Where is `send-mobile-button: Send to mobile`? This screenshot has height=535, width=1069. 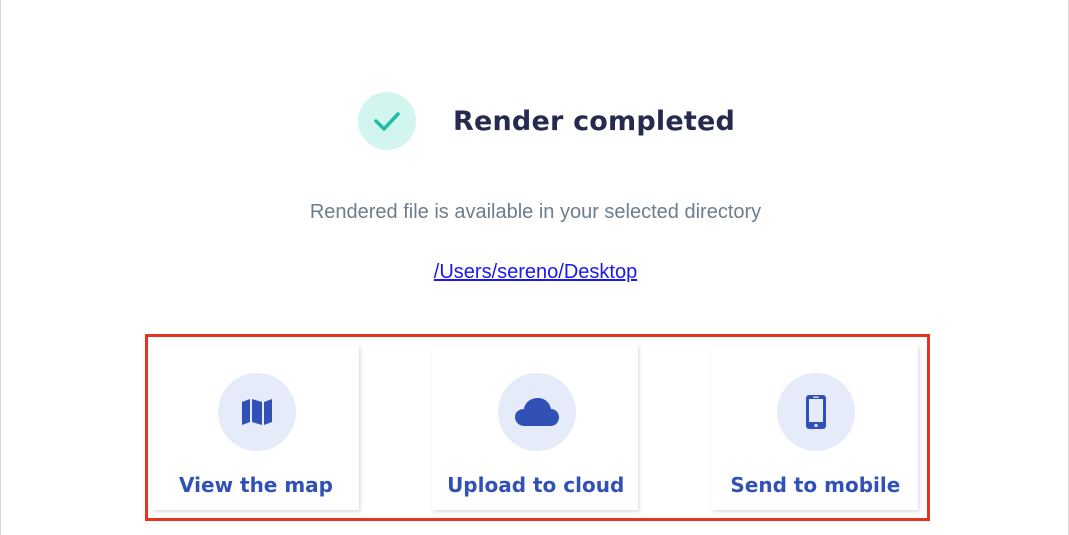 send-mobile-button: Send to mobile is located at coordinates (815, 427).